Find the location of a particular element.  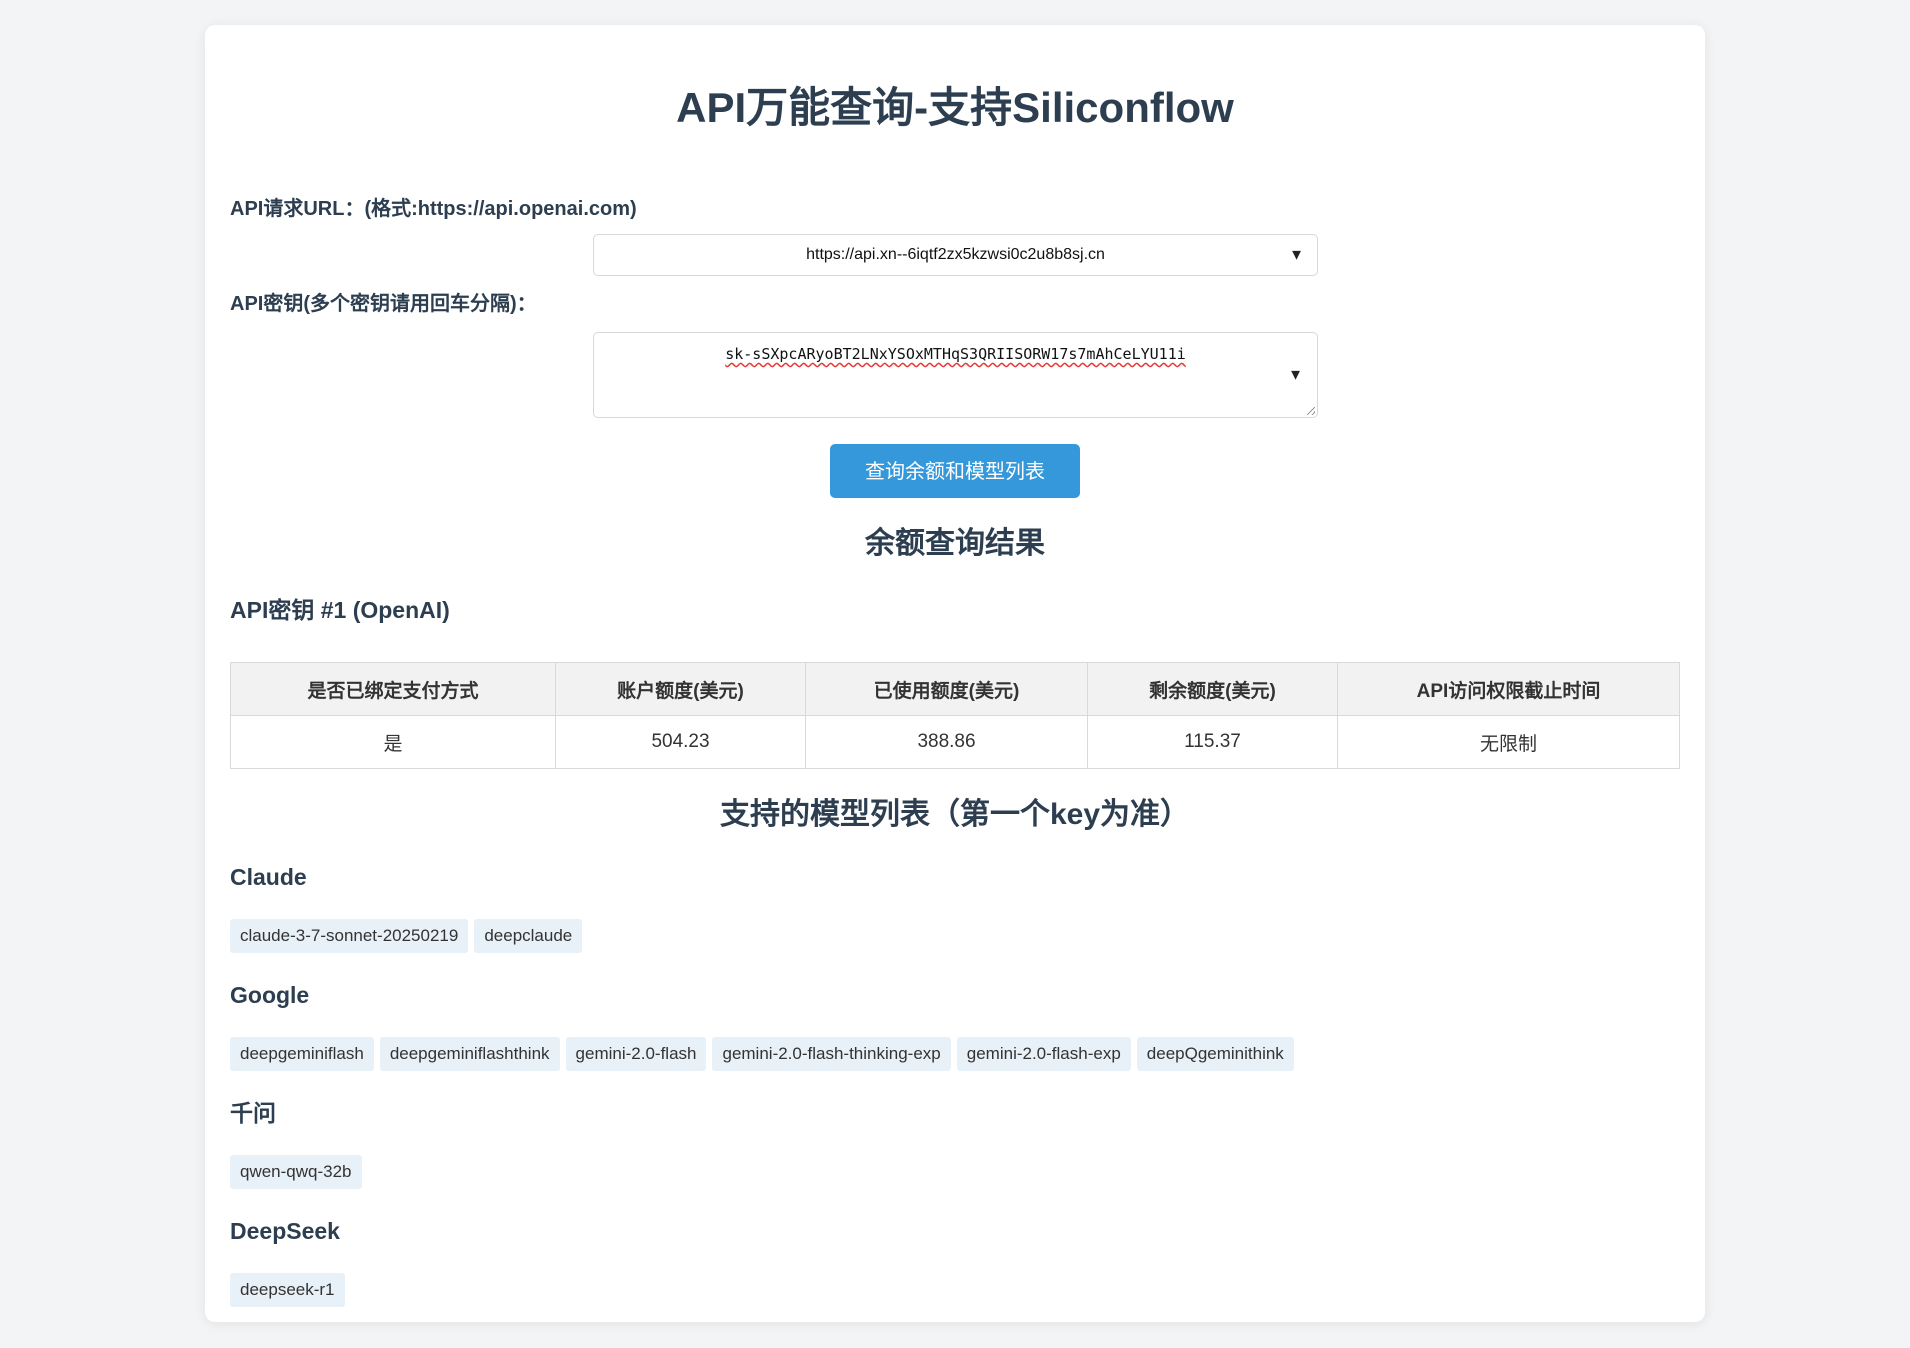

key-result-heading: API密钥 #1 (OpenAI) is located at coordinates (340, 610).